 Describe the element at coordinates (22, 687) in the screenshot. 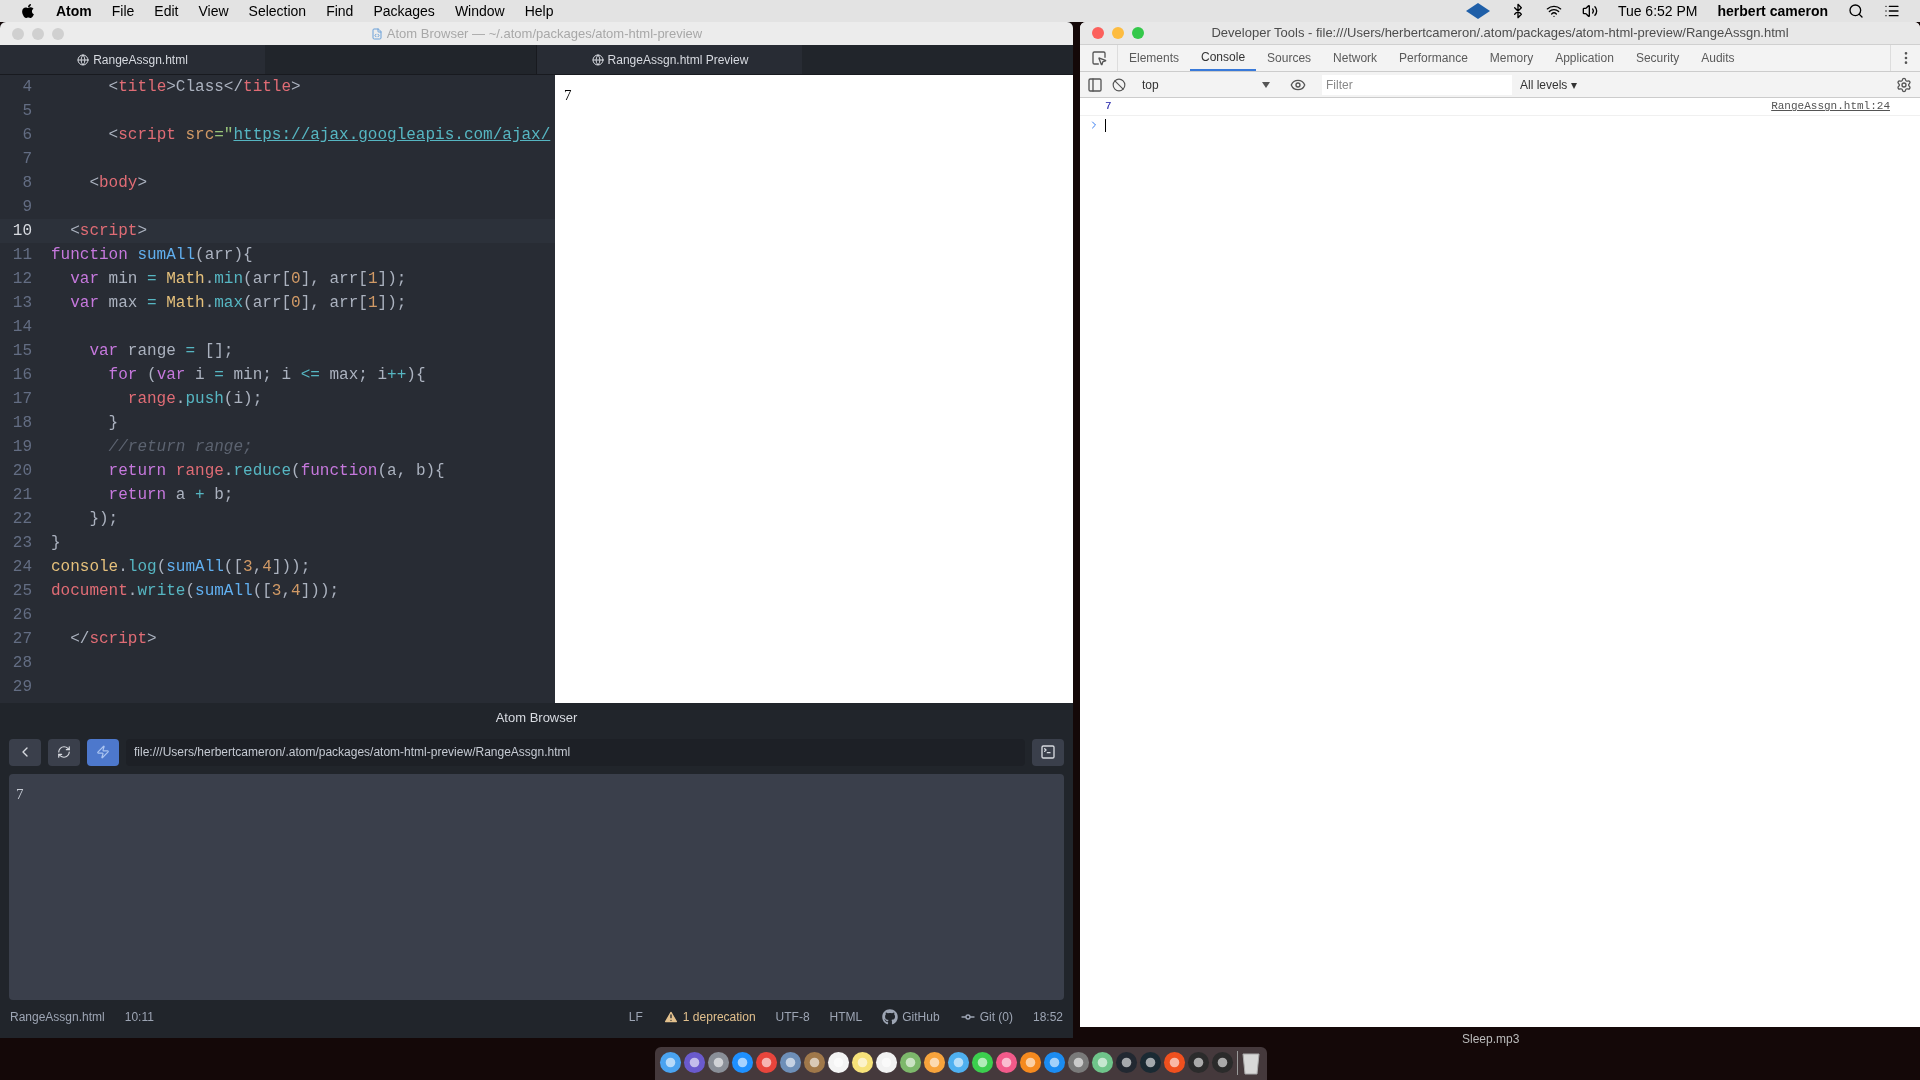

I see `line-number: 29` at that location.